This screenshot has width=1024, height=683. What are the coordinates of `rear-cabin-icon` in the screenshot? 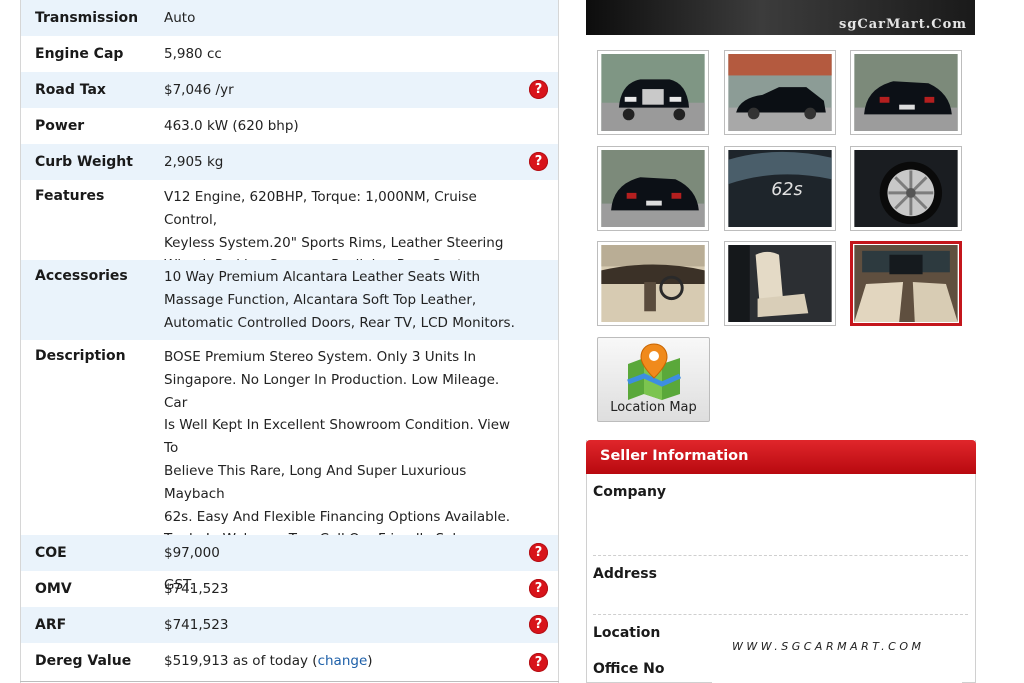 It's located at (906, 283).